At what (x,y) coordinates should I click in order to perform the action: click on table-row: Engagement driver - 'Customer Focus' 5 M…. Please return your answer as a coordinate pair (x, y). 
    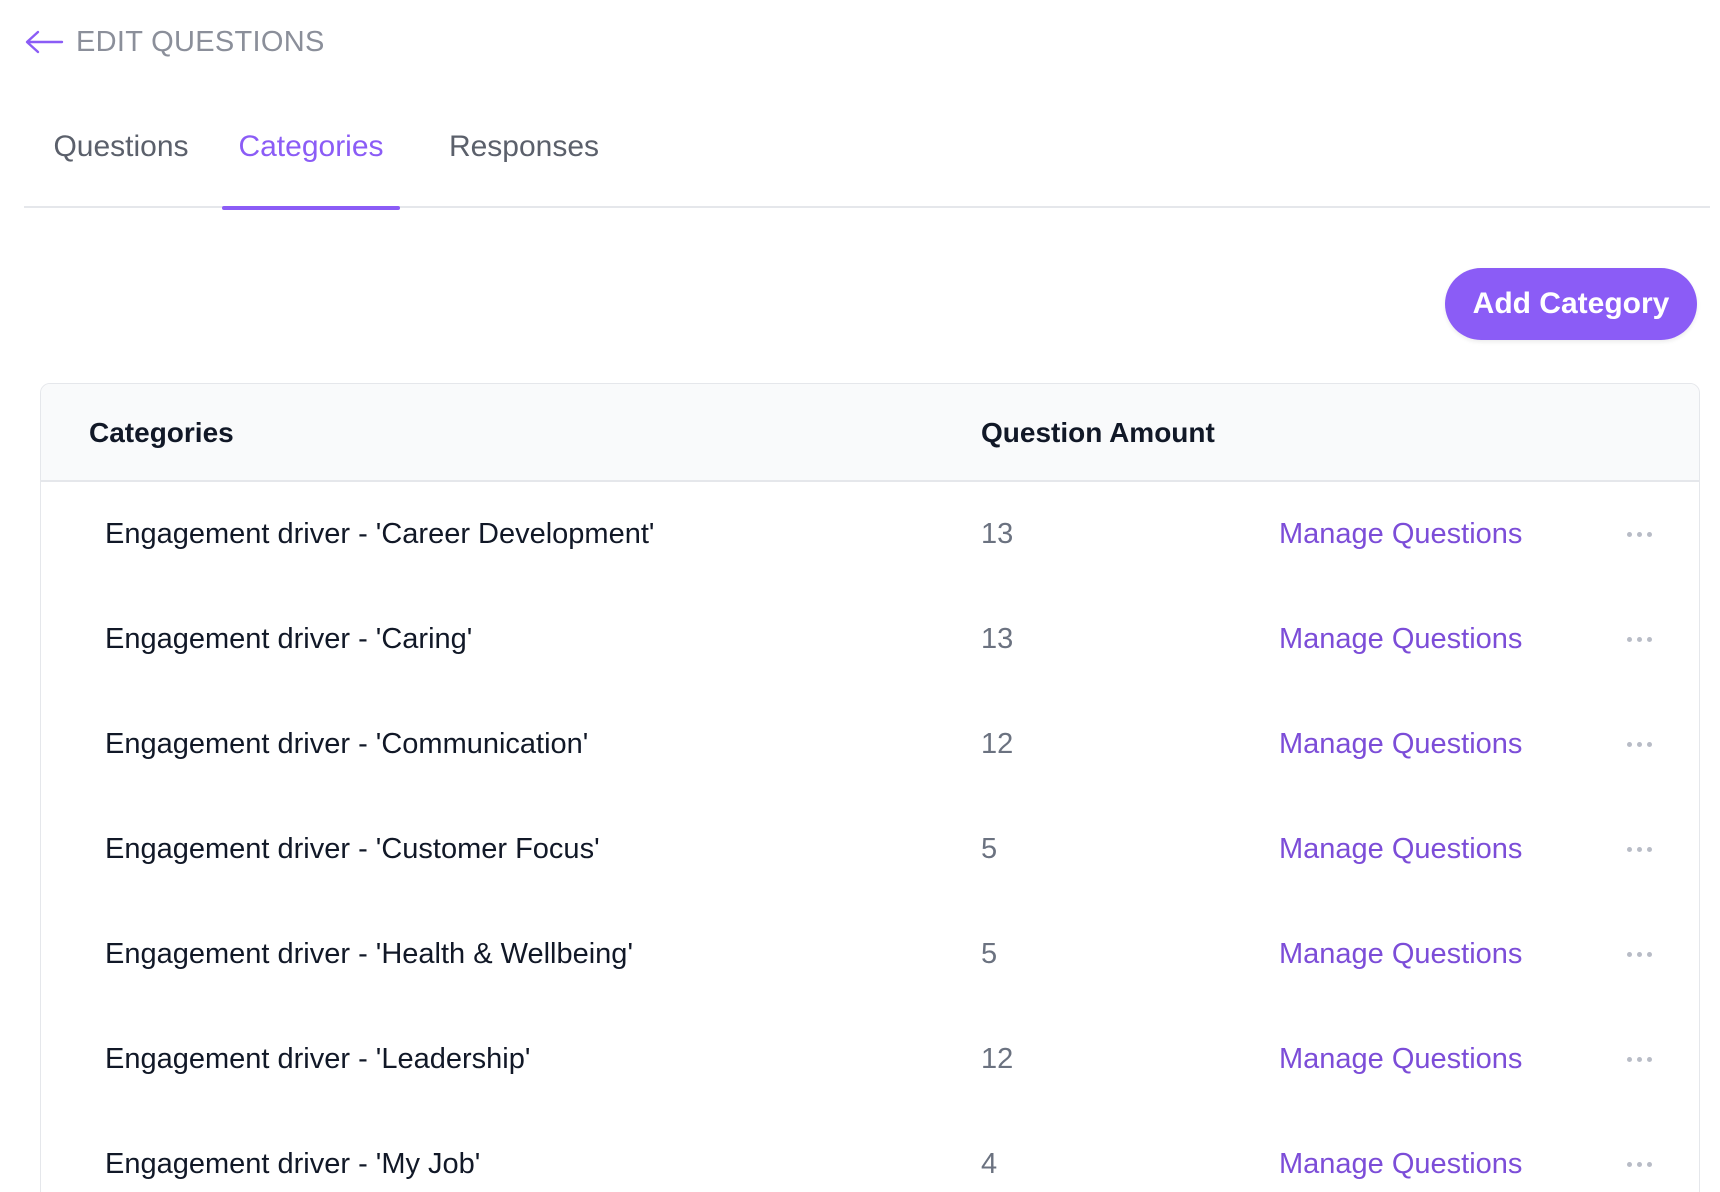
    Looking at the image, I should click on (870, 849).